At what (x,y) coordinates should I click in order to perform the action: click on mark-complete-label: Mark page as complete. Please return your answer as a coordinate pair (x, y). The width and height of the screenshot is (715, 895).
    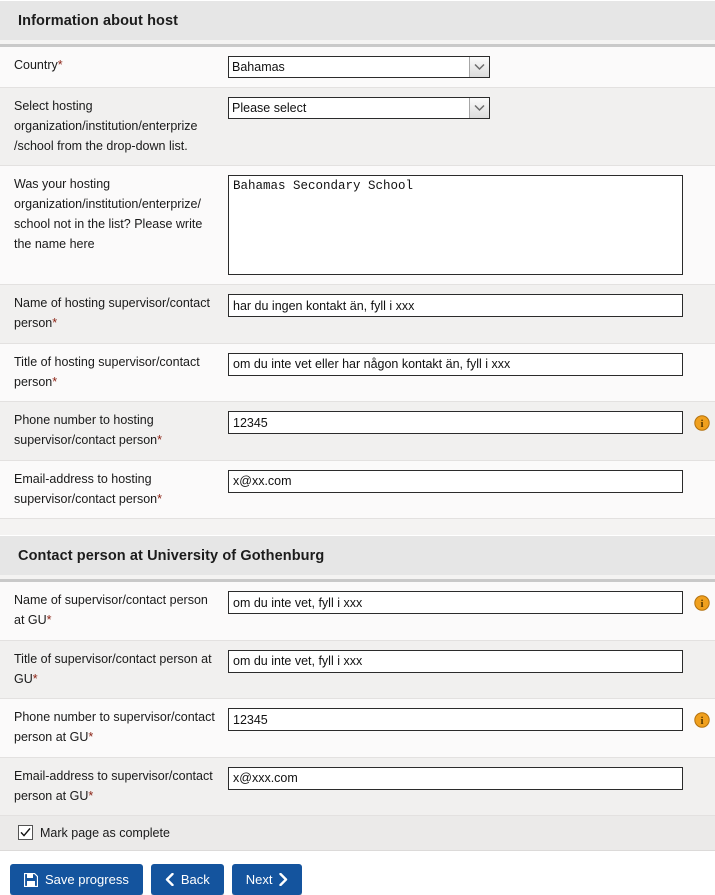
    Looking at the image, I should click on (105, 832).